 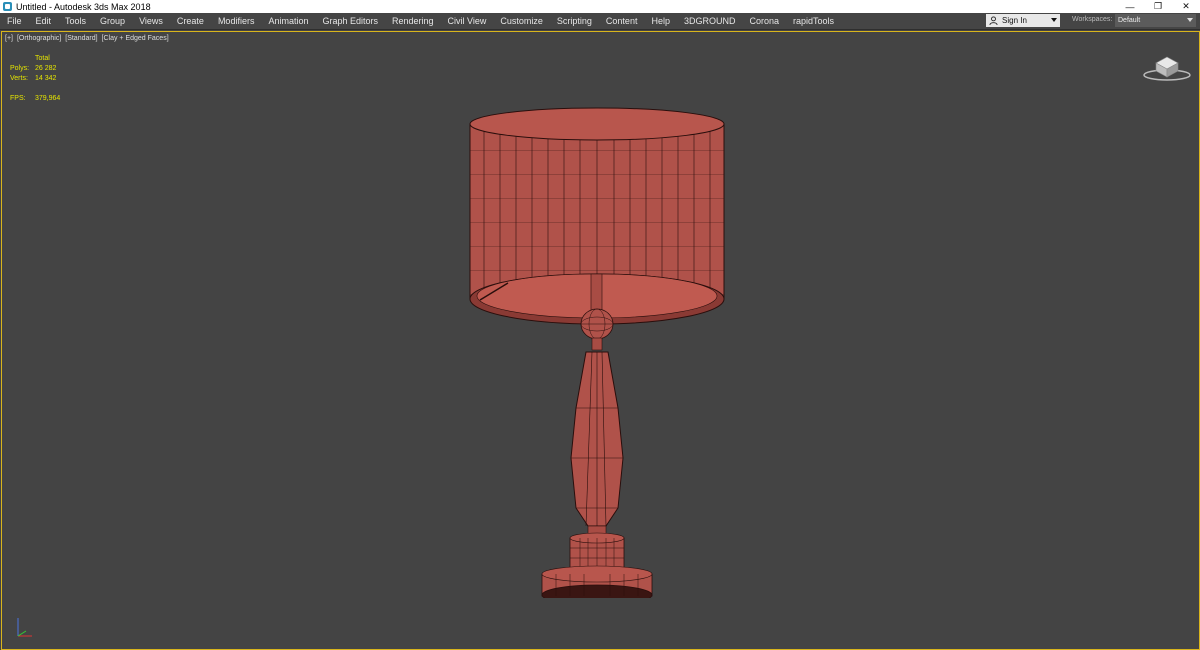 I want to click on workspaces-value: Default, so click(x=1129, y=20).